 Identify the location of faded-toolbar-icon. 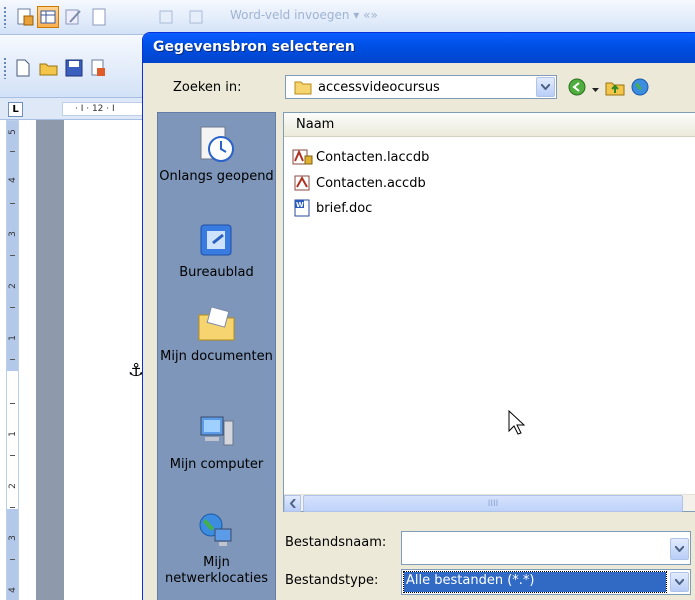
(166, 17).